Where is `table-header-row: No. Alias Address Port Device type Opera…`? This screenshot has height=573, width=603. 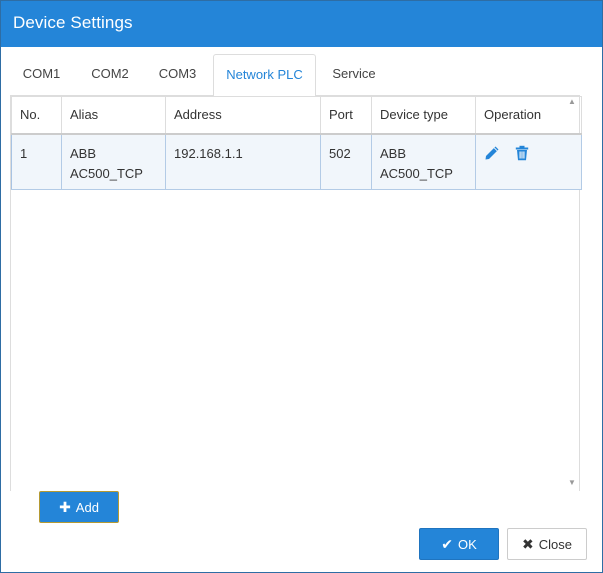 table-header-row: No. Alias Address Port Device type Opera… is located at coordinates (296, 115).